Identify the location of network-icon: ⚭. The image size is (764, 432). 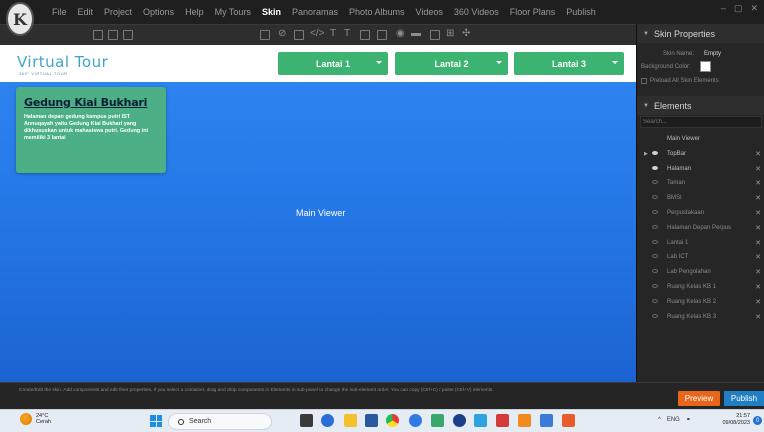
(688, 419).